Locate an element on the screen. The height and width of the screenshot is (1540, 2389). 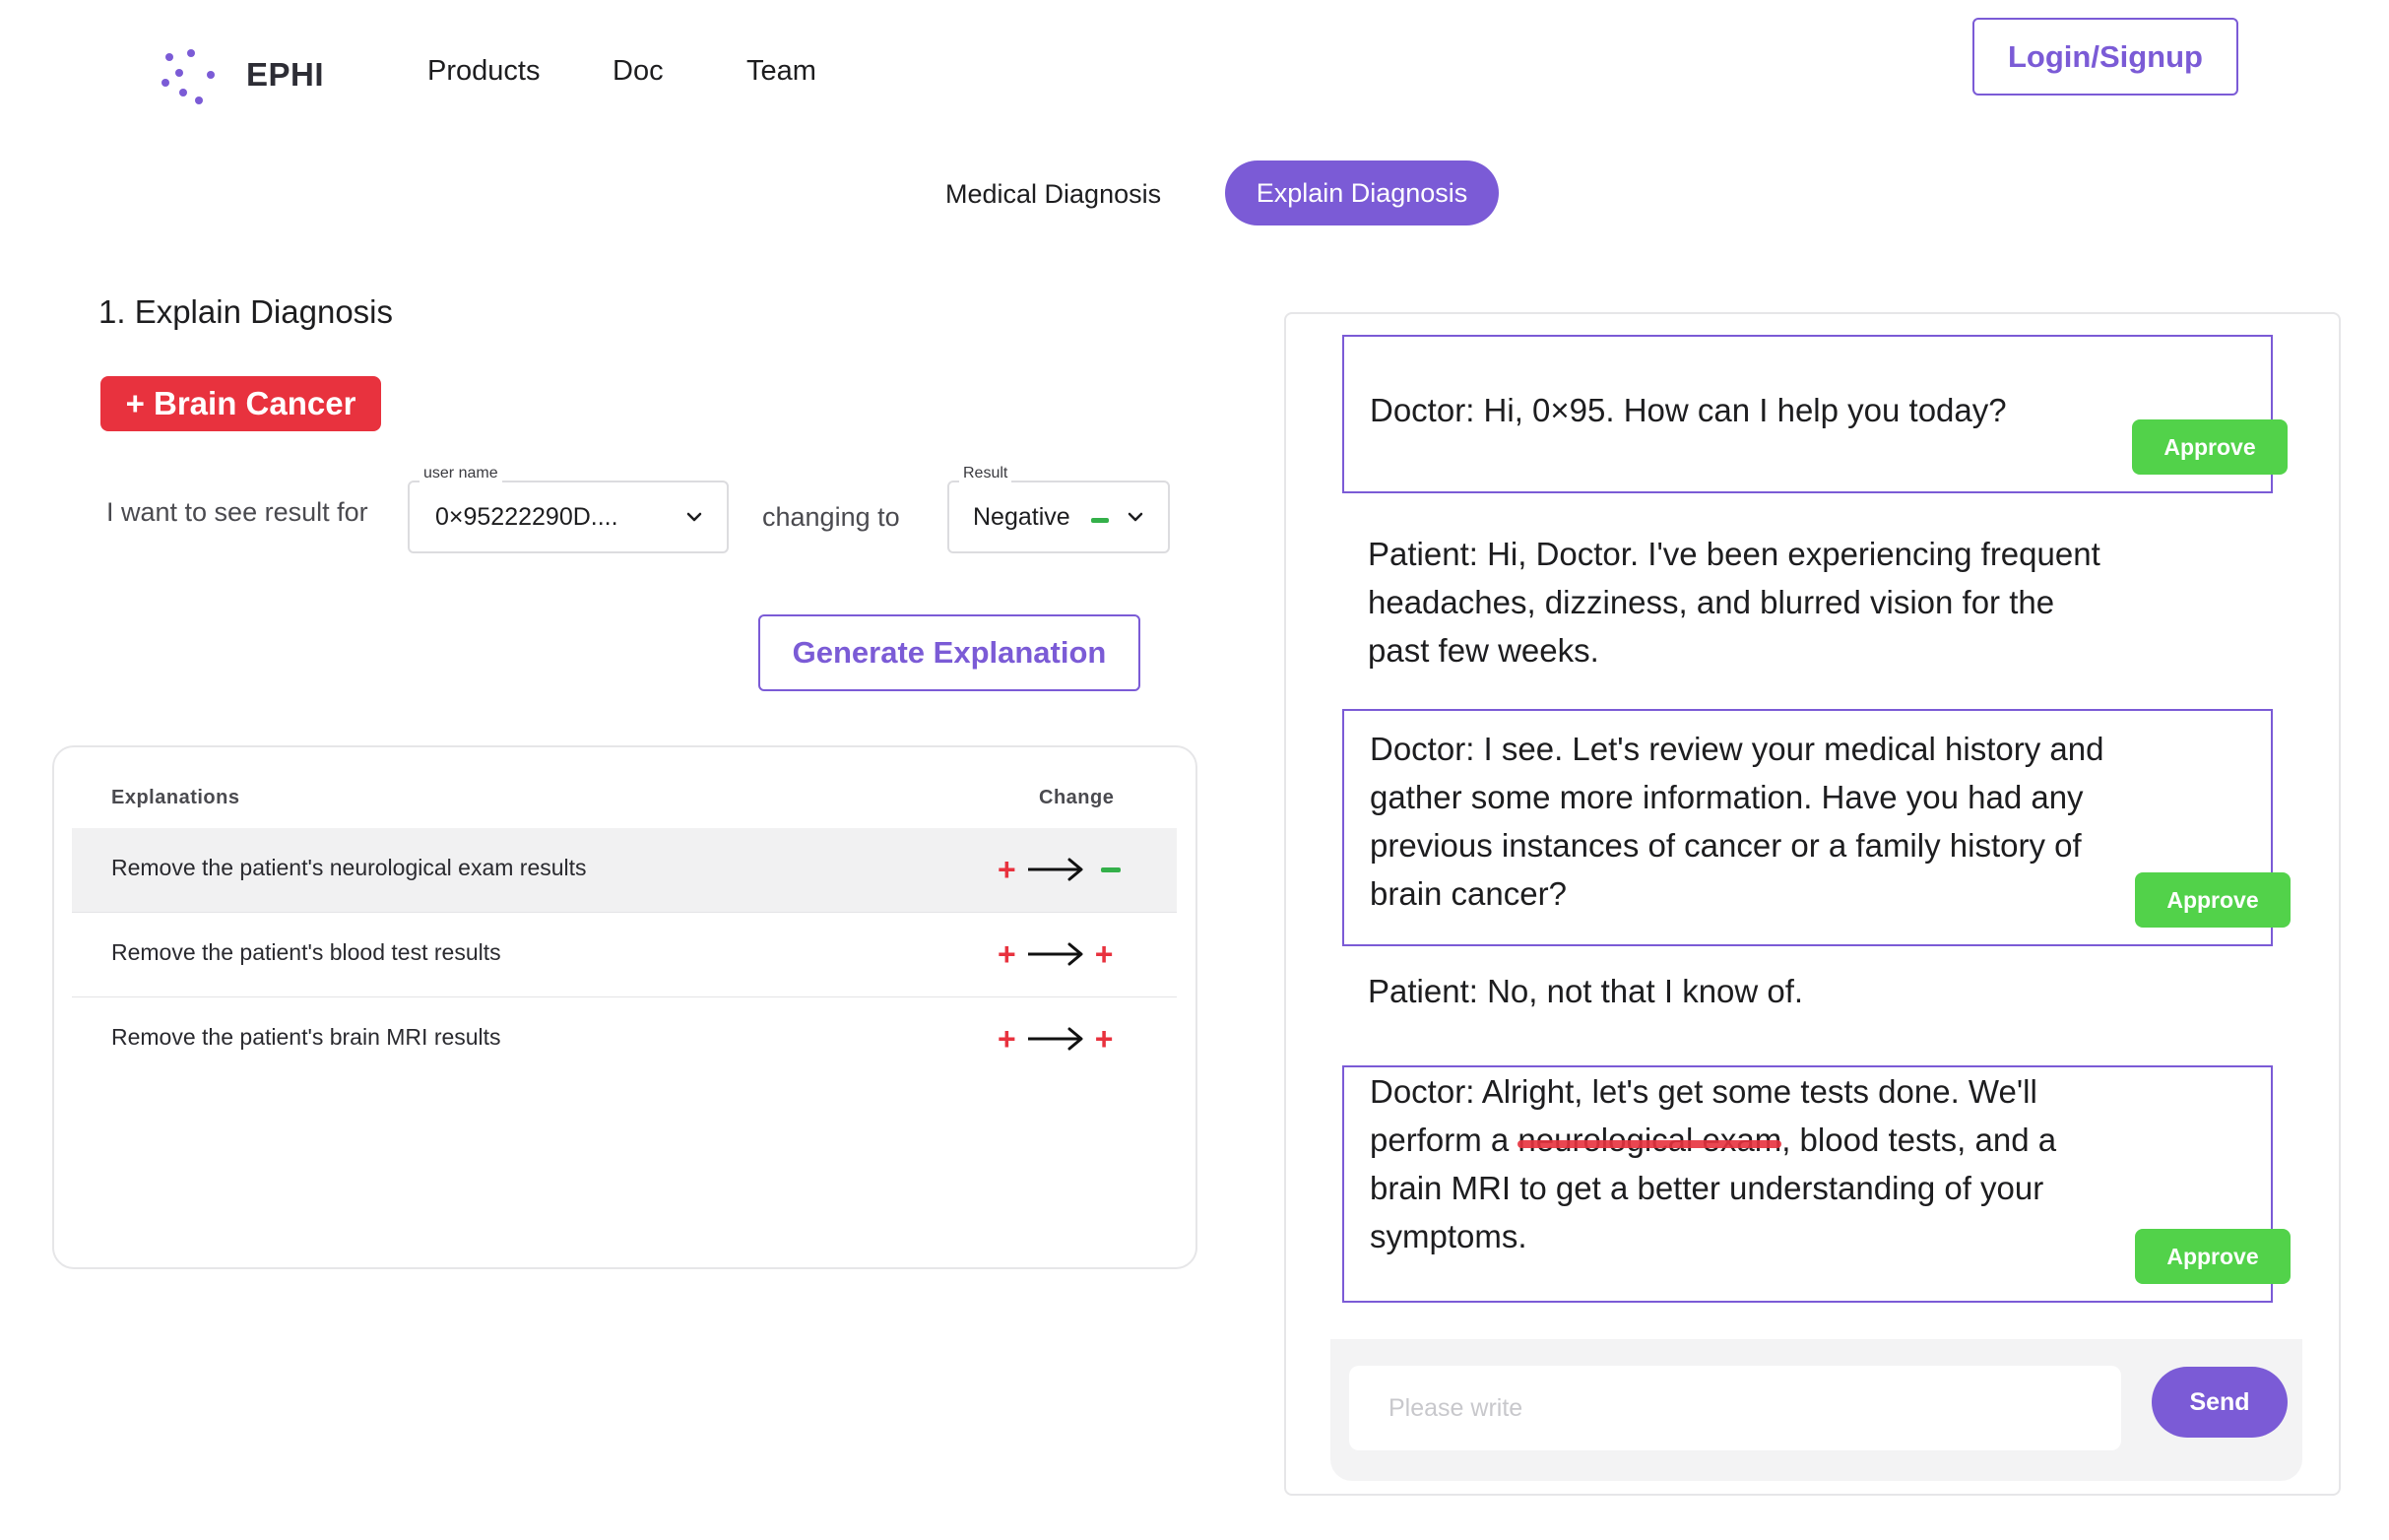
struck-term: neurological exam is located at coordinates (1649, 1140).